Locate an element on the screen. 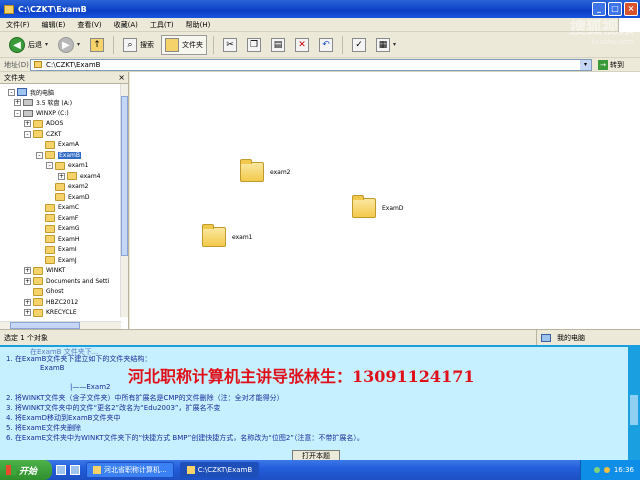 The width and height of the screenshot is (640, 480). menu-tools: 工具(T) is located at coordinates (162, 25).